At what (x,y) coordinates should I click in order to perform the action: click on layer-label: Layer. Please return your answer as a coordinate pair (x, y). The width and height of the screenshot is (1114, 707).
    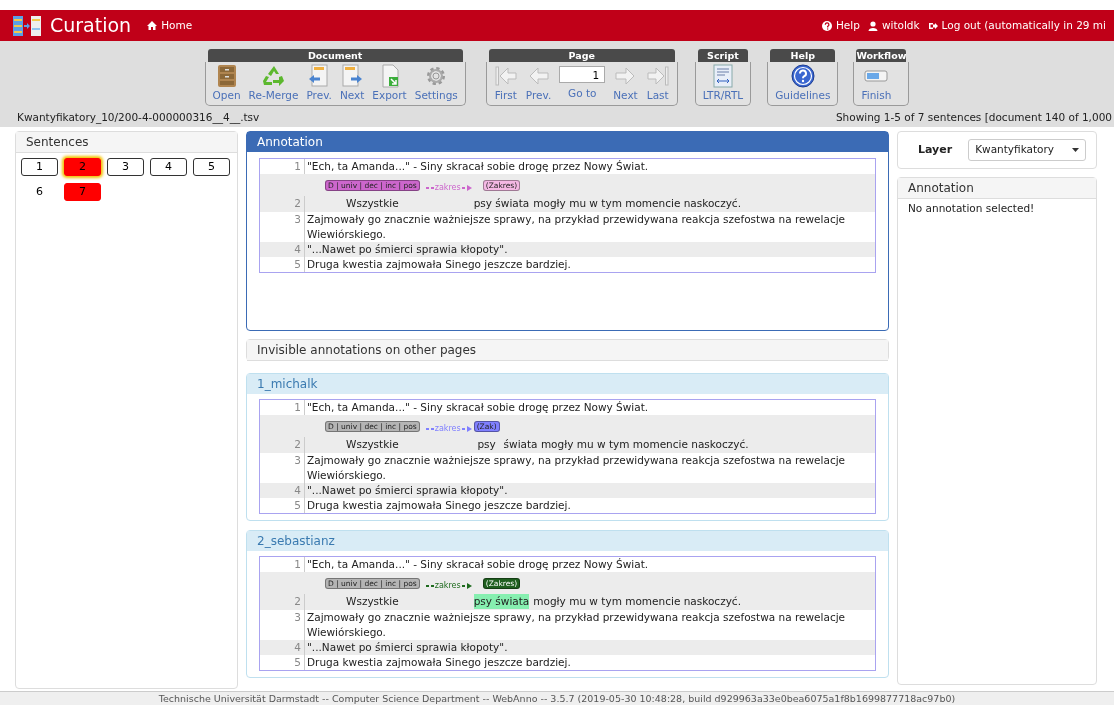
    Looking at the image, I should click on (935, 149).